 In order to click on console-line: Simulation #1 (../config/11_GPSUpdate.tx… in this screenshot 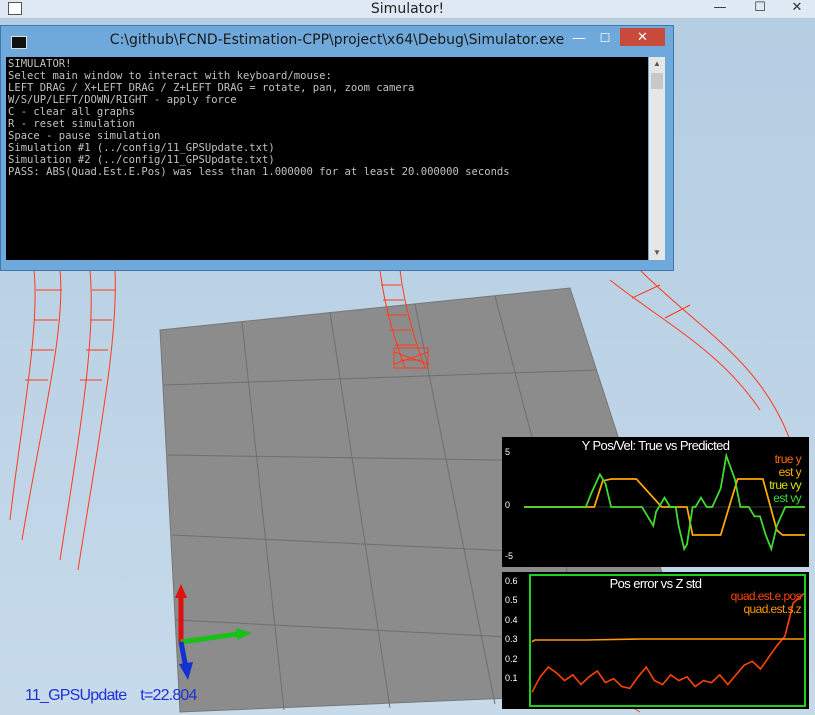, I will do `click(141, 148)`.